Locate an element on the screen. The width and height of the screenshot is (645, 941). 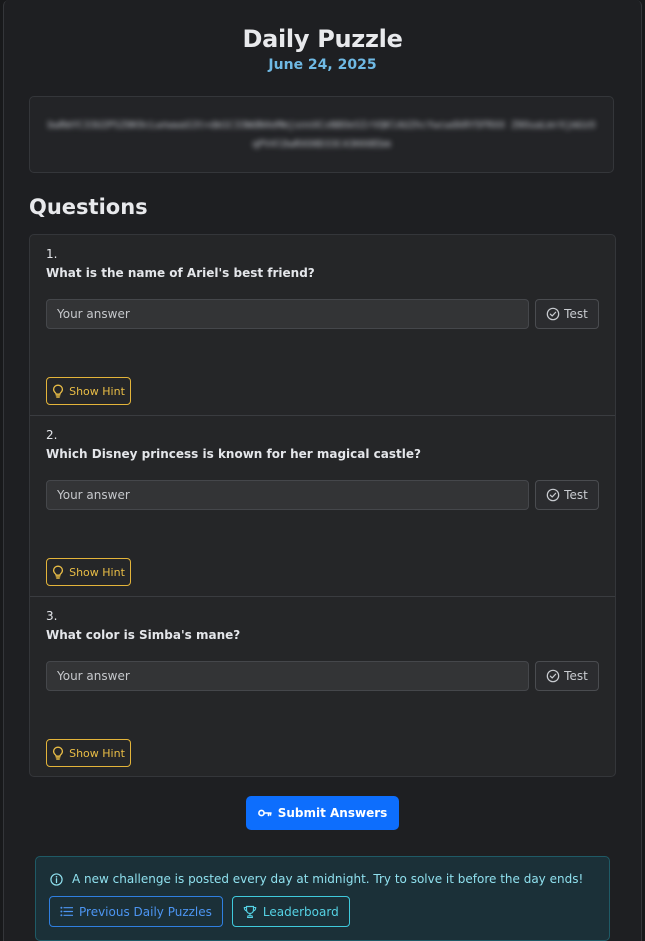
questions-heading: Questions is located at coordinates (88, 207).